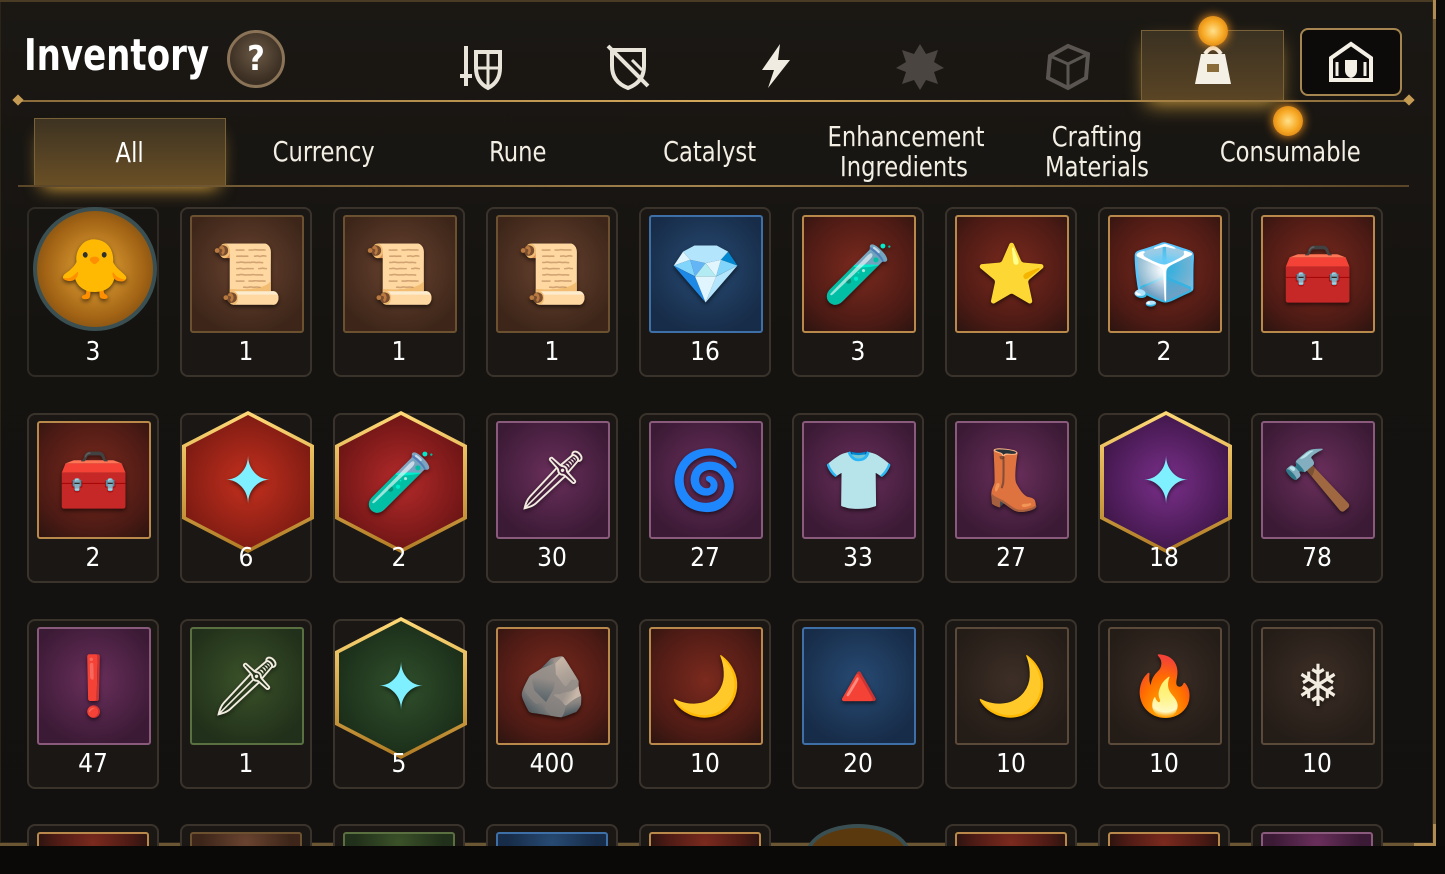  Describe the element at coordinates (904, 152) in the screenshot. I see `tab-enhancement-ingredients: Enhancement Ingredients` at that location.